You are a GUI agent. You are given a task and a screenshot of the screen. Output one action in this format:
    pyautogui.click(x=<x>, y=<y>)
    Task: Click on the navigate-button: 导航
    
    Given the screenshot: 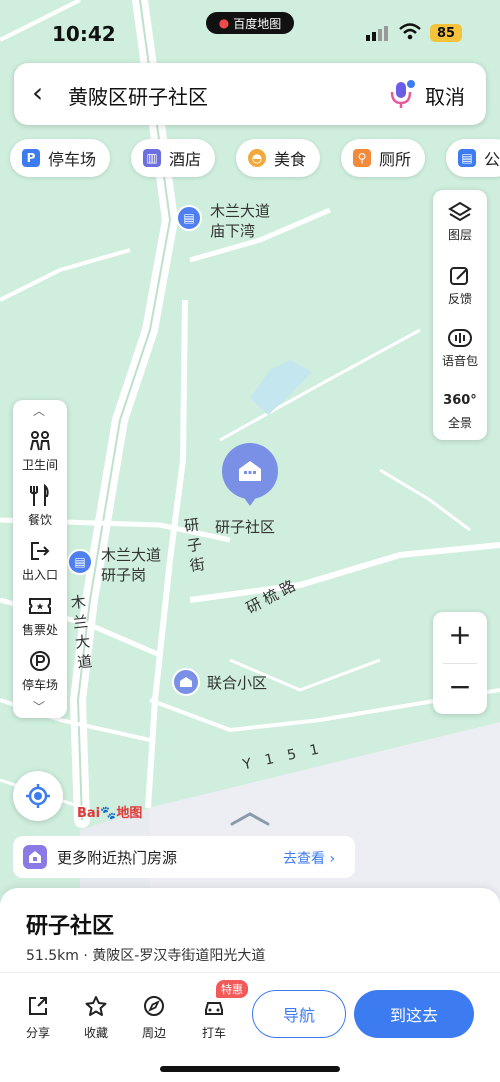 What is the action you would take?
    pyautogui.click(x=299, y=1014)
    